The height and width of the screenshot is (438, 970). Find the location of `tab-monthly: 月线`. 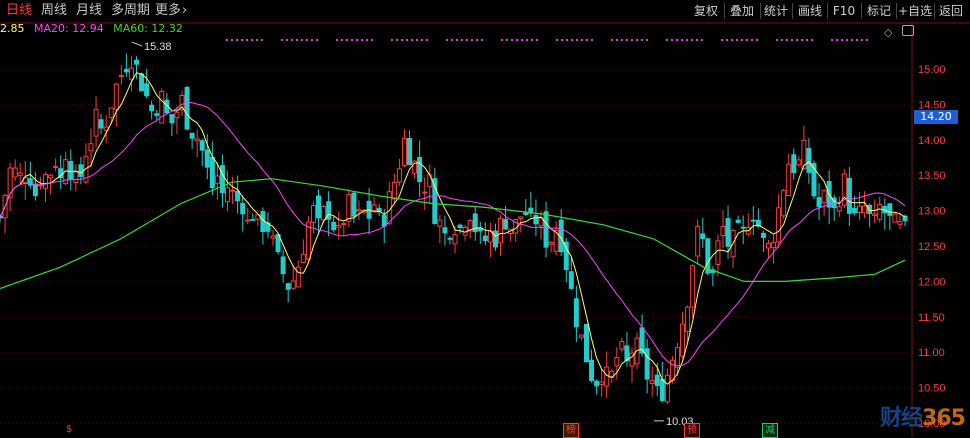

tab-monthly: 月线 is located at coordinates (89, 11).